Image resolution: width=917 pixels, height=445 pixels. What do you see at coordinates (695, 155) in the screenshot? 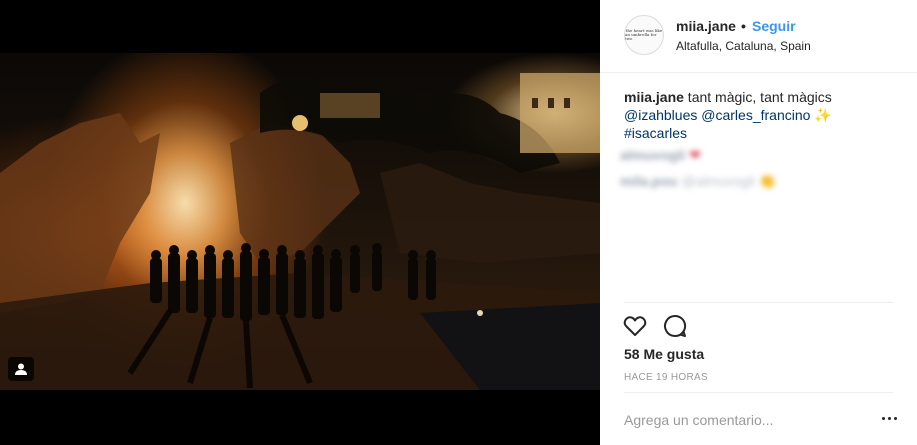
I see `heart-emoji: ❤` at bounding box center [695, 155].